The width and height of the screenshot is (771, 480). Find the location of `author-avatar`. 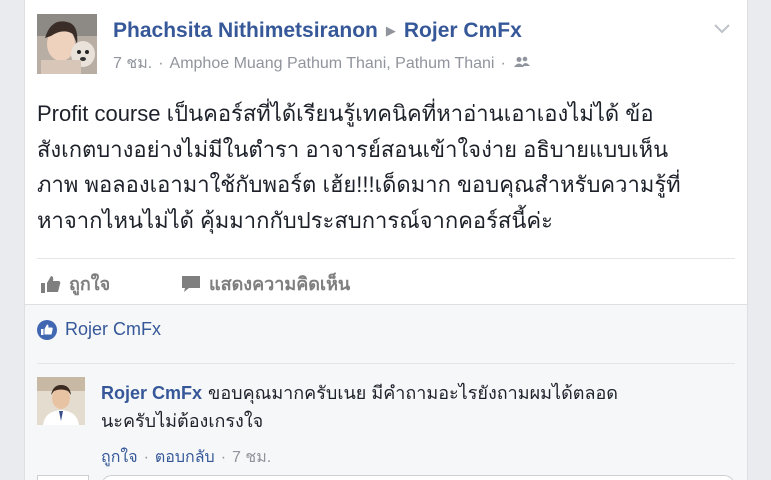

author-avatar is located at coordinates (67, 44).